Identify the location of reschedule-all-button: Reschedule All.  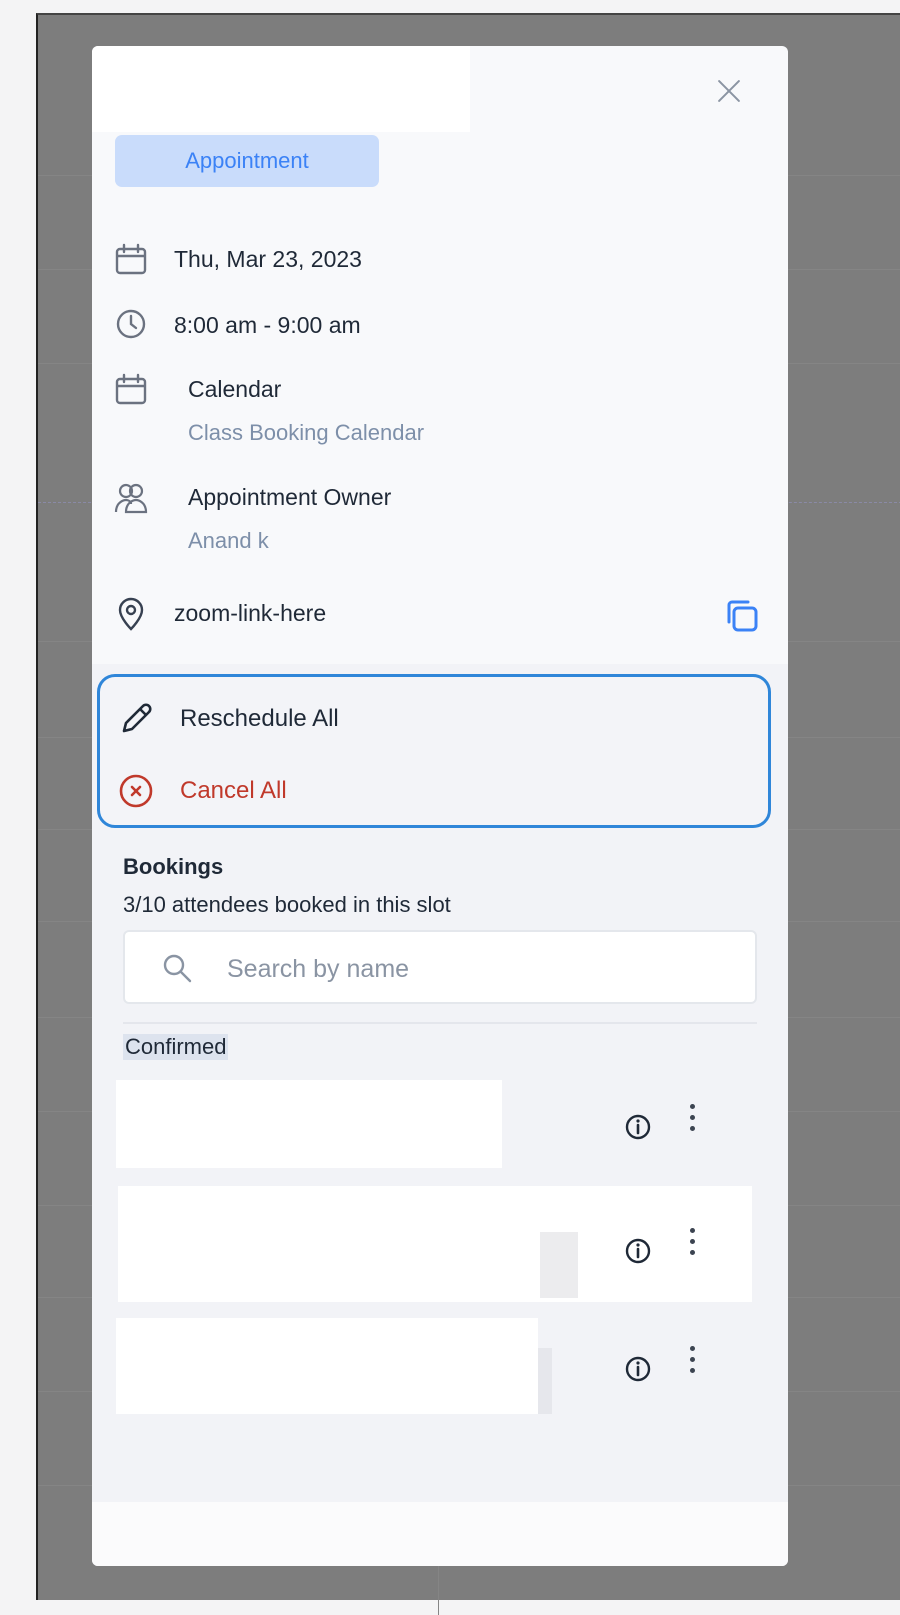
(434, 719).